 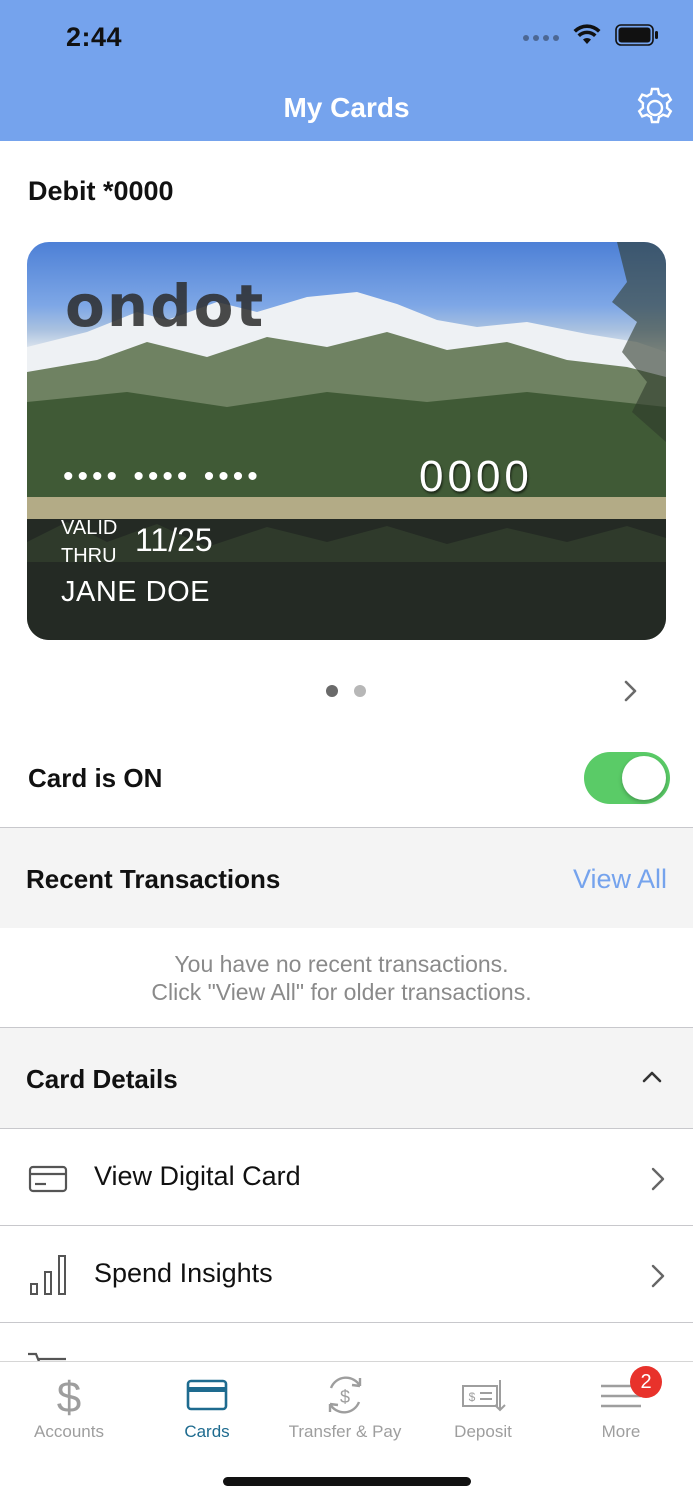 I want to click on battery-icon, so click(x=636, y=35).